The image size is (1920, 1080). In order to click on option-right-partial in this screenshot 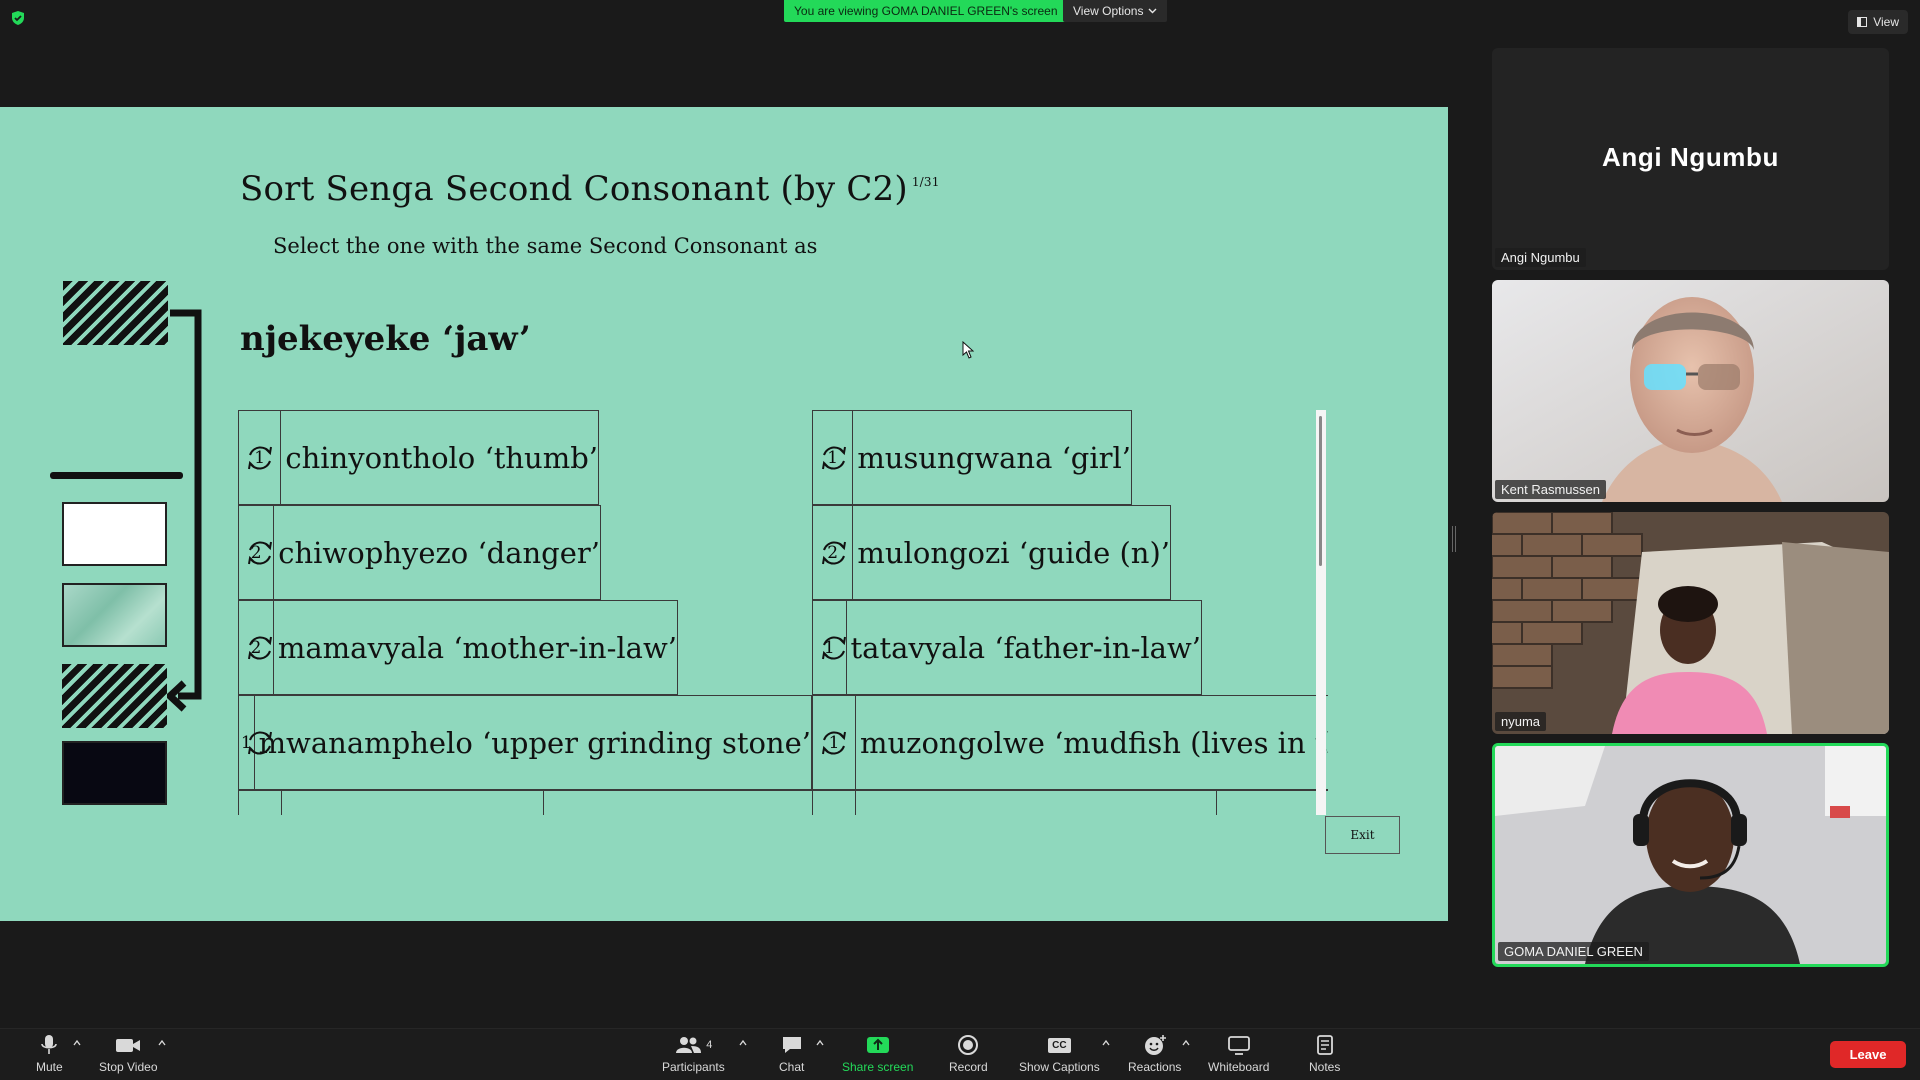, I will do `click(1014, 802)`.